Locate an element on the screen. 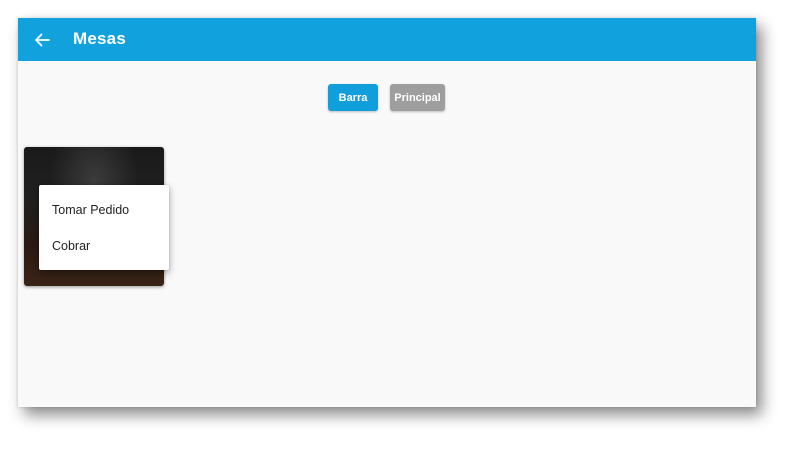  menu-item-cobrar: Cobrar is located at coordinates (104, 246).